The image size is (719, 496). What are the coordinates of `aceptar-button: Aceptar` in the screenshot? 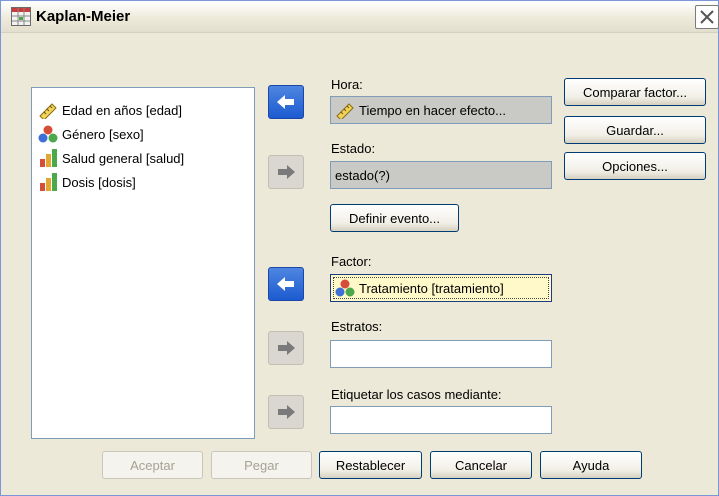 It's located at (152, 465).